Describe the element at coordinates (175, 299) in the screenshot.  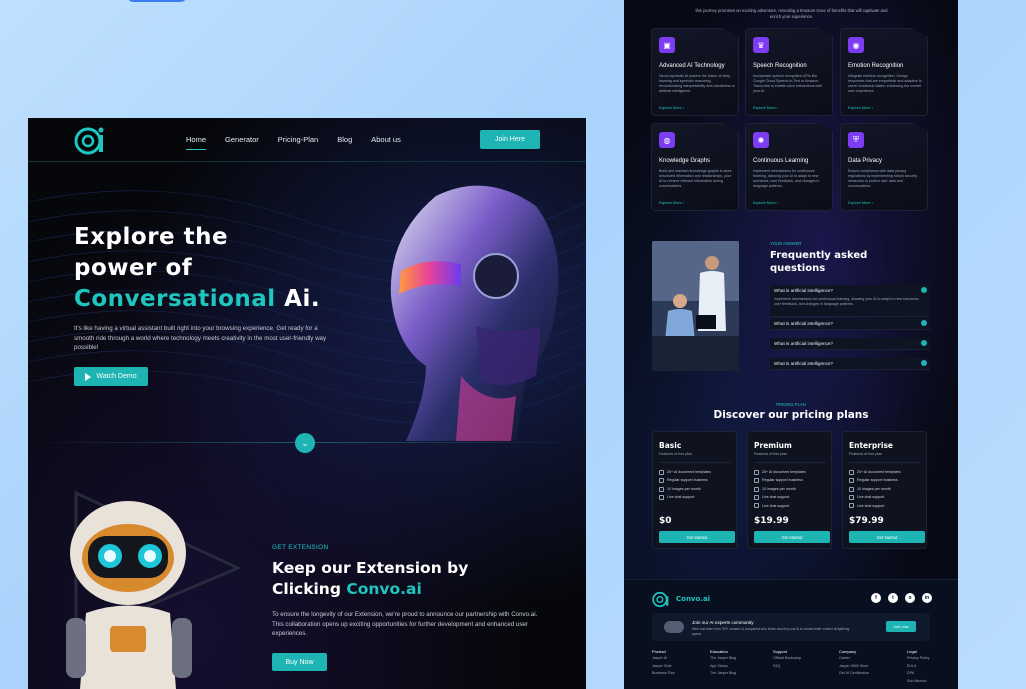
I see `hero-title-accent: Conversational` at that location.